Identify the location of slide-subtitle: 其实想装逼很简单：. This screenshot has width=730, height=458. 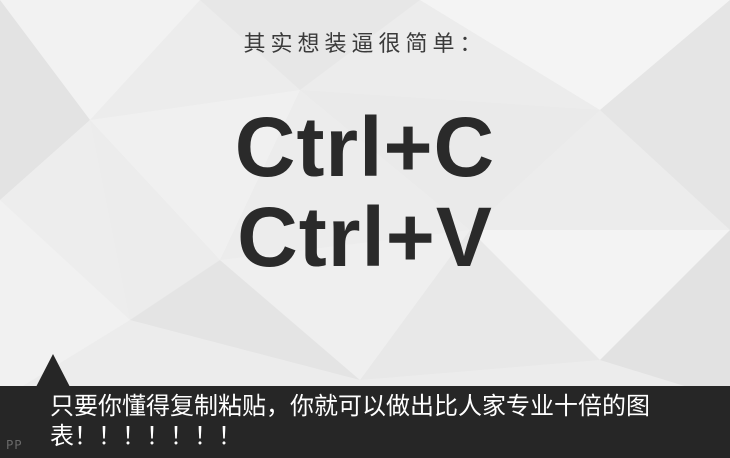
(365, 44).